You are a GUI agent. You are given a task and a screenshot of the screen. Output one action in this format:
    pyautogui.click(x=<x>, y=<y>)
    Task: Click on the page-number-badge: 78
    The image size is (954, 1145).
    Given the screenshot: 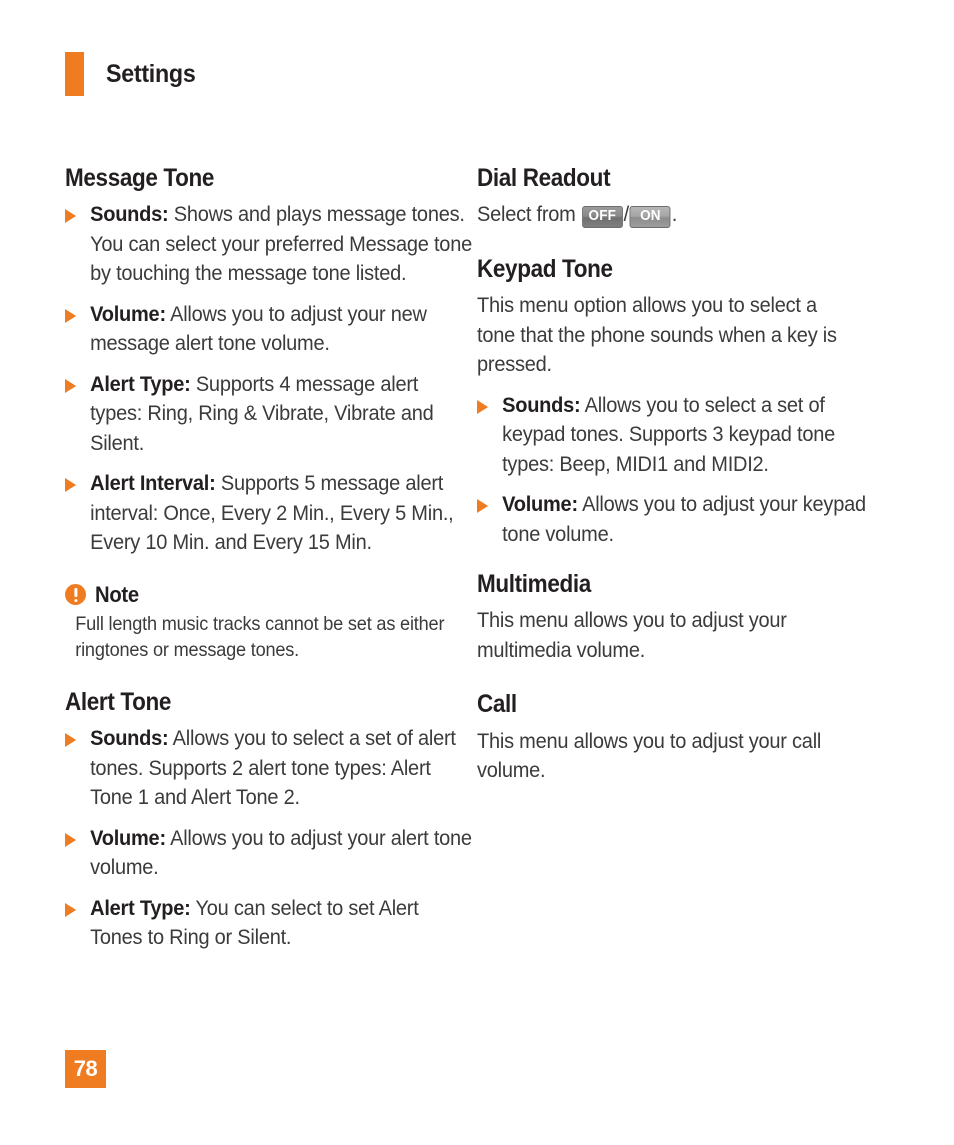 What is the action you would take?
    pyautogui.click(x=85, y=1069)
    